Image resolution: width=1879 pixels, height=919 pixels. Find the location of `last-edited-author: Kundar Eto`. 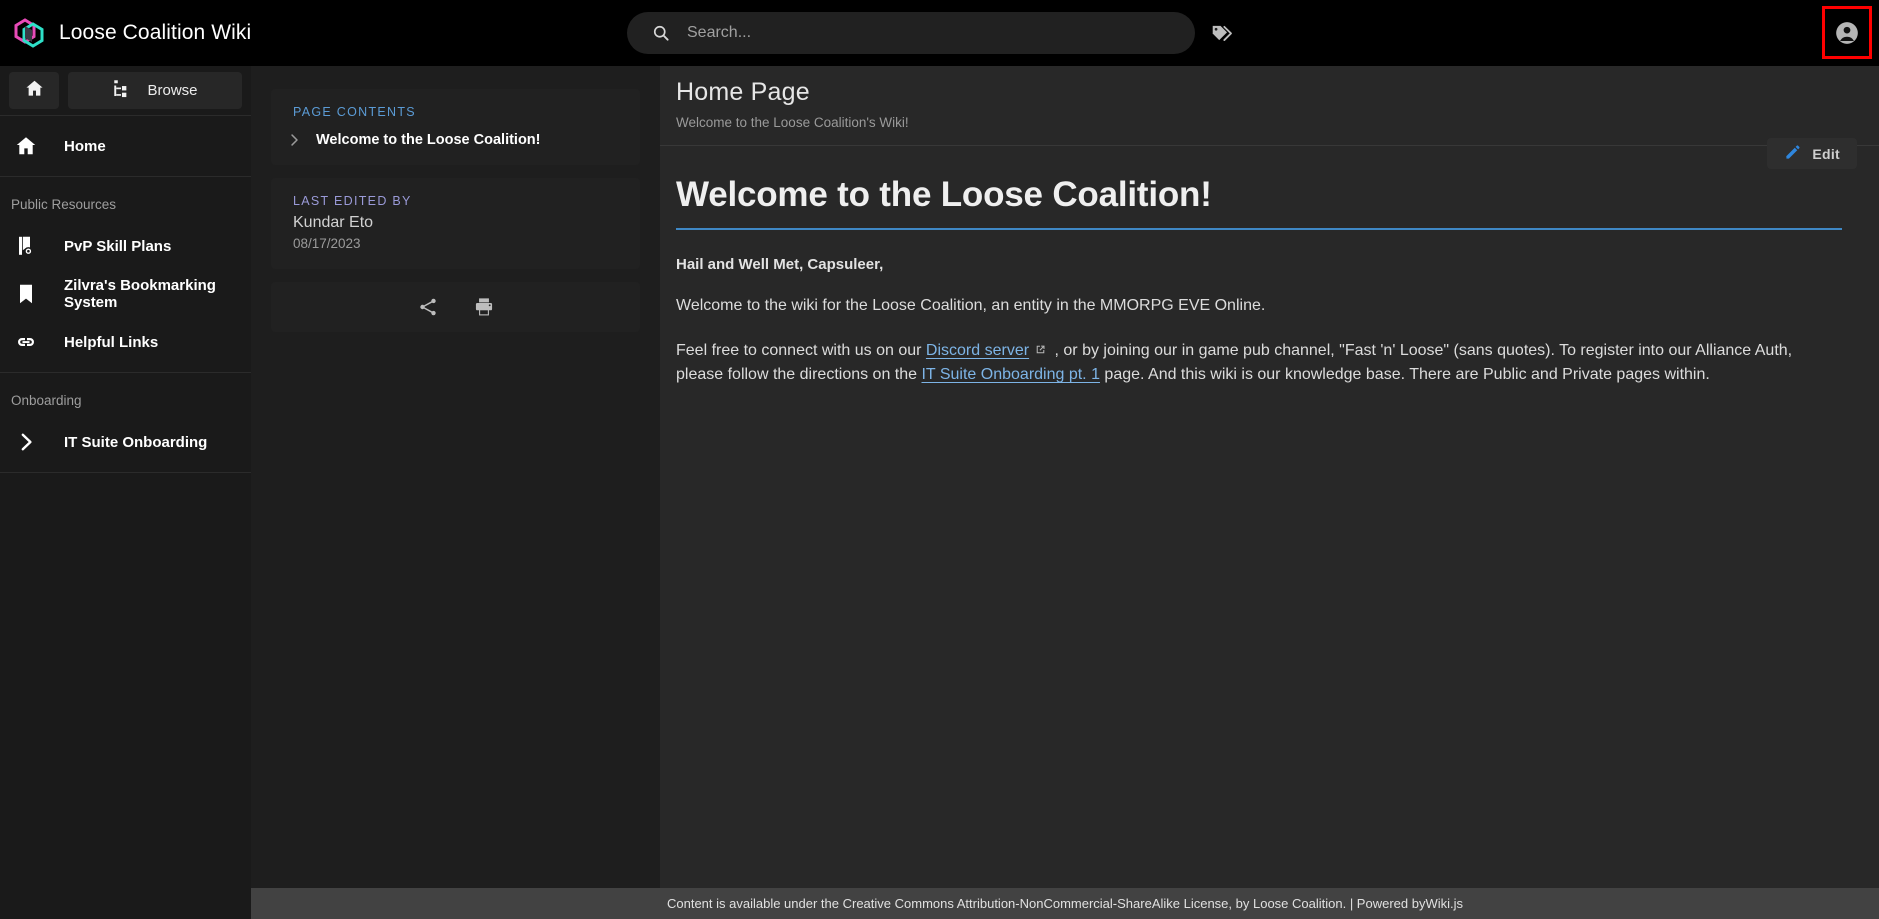

last-edited-author: Kundar Eto is located at coordinates (333, 222).